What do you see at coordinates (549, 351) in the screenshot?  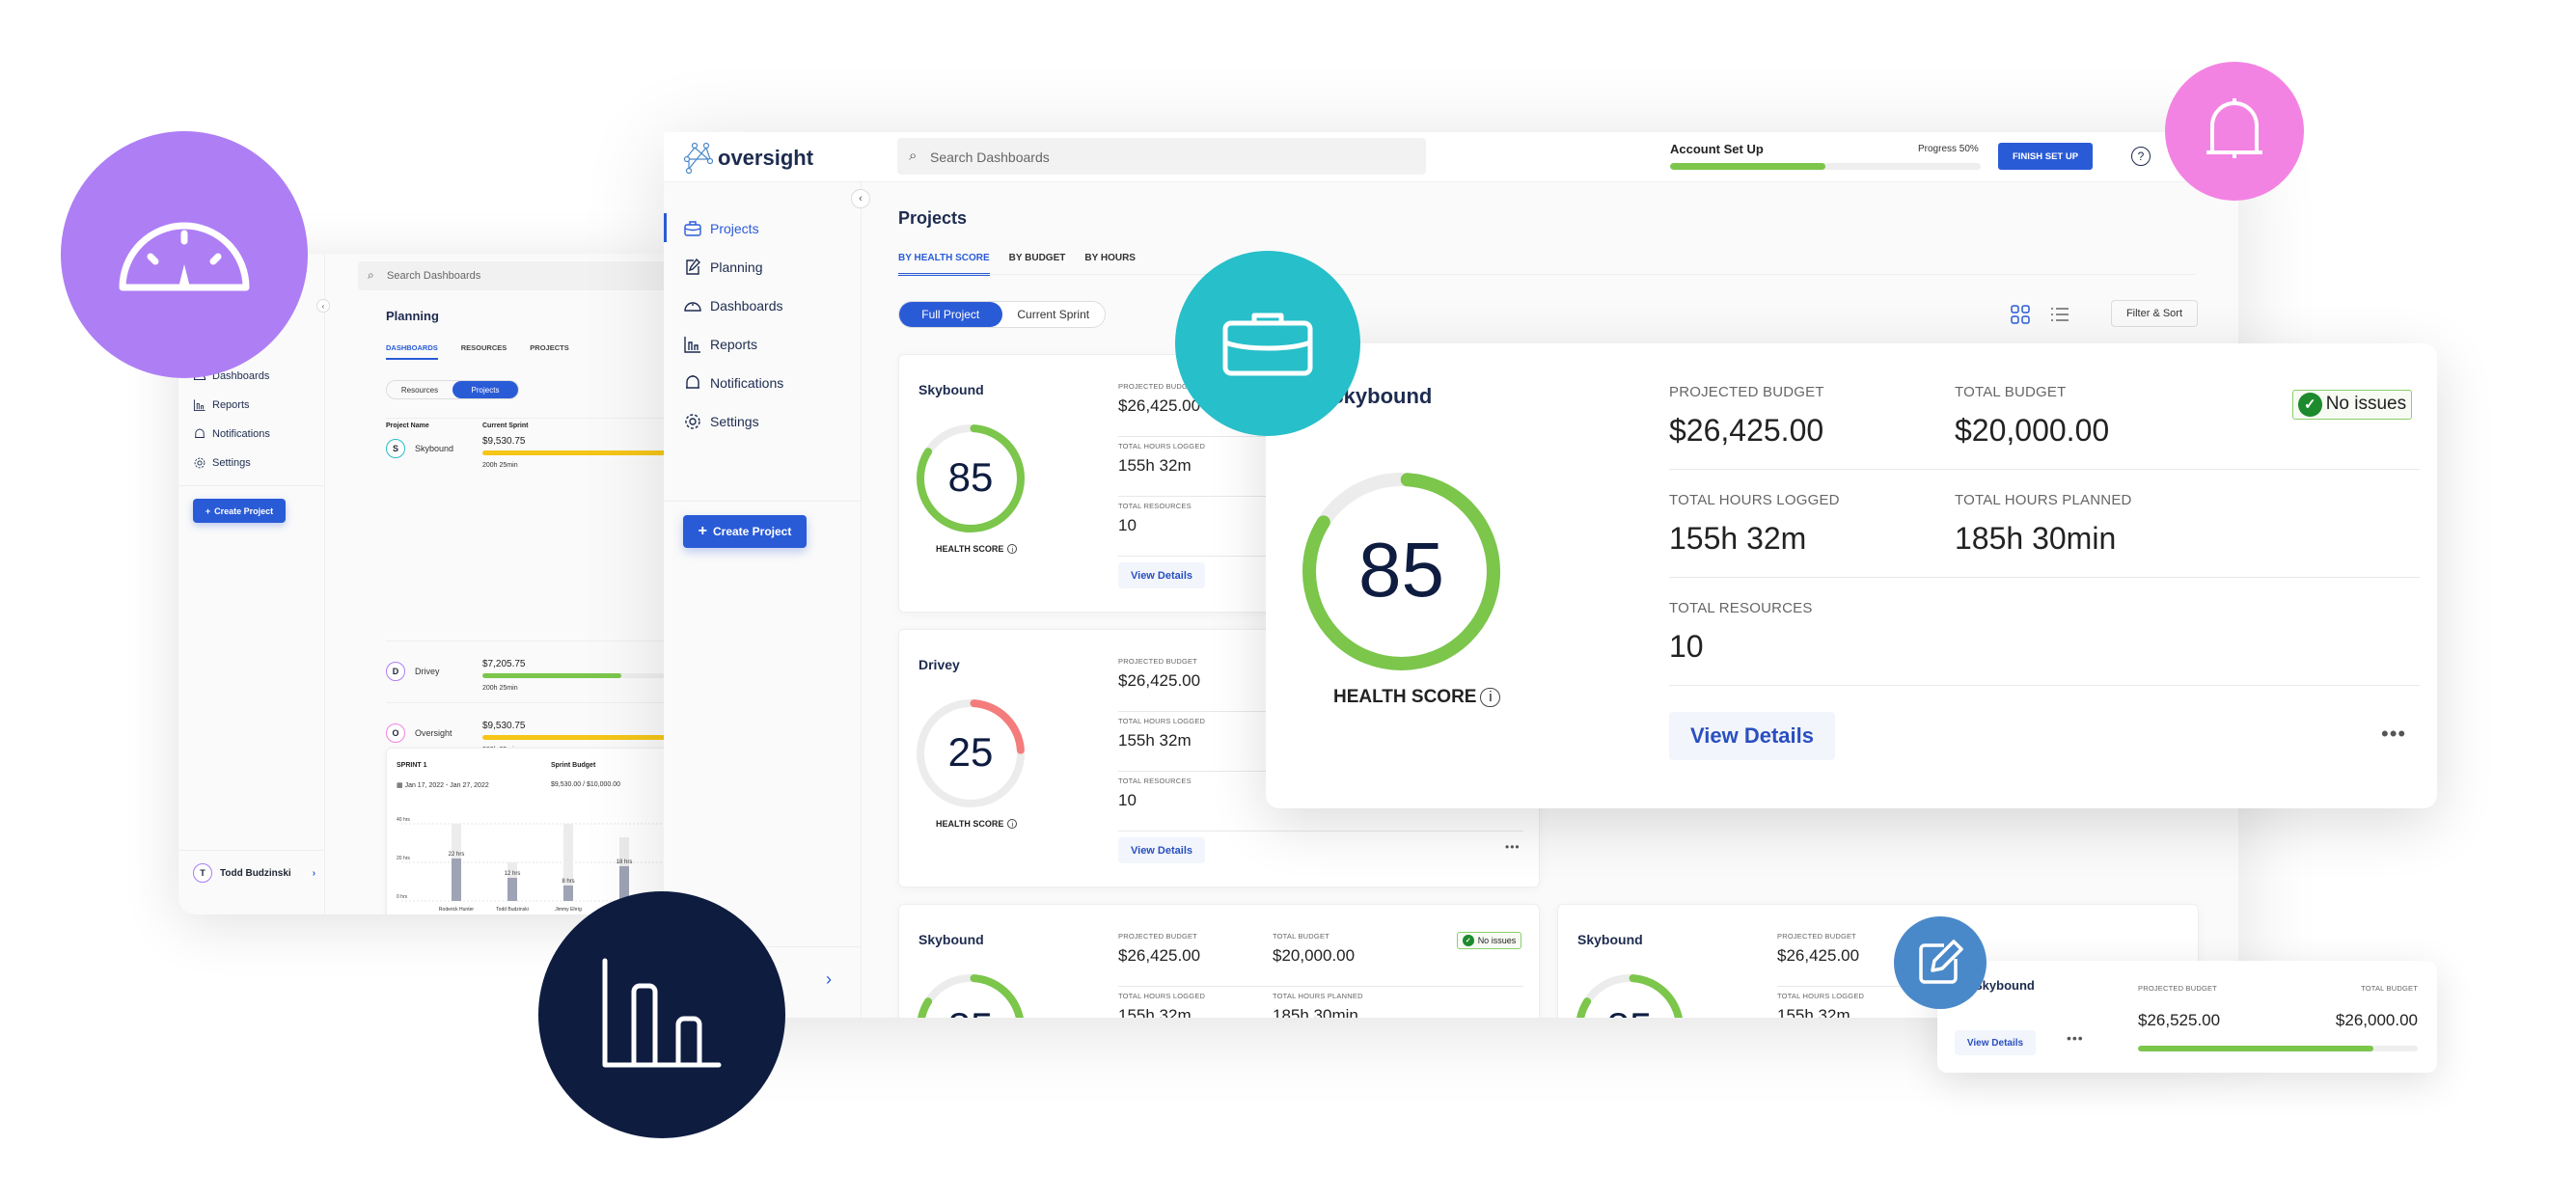 I see `tab-projects: PROJECTS` at bounding box center [549, 351].